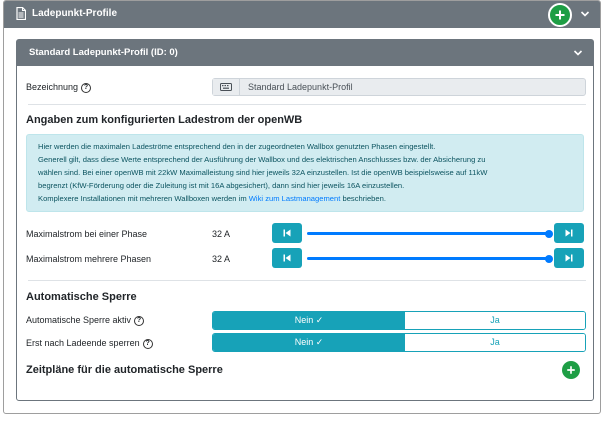  Describe the element at coordinates (52, 87) in the screenshot. I see `name-label-text: Bezeichnung` at that location.